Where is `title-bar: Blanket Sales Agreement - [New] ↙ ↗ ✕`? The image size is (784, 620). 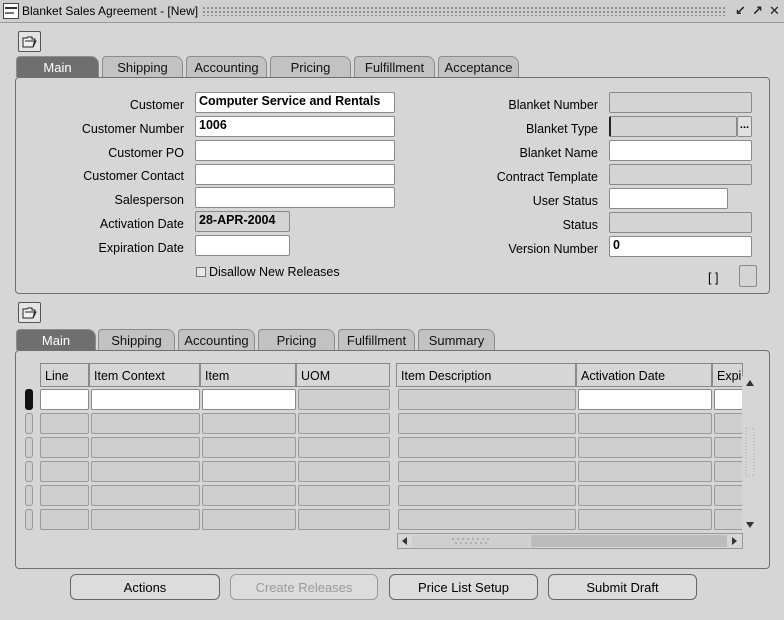 title-bar: Blanket Sales Agreement - [New] ↙ ↗ ✕ is located at coordinates (392, 11).